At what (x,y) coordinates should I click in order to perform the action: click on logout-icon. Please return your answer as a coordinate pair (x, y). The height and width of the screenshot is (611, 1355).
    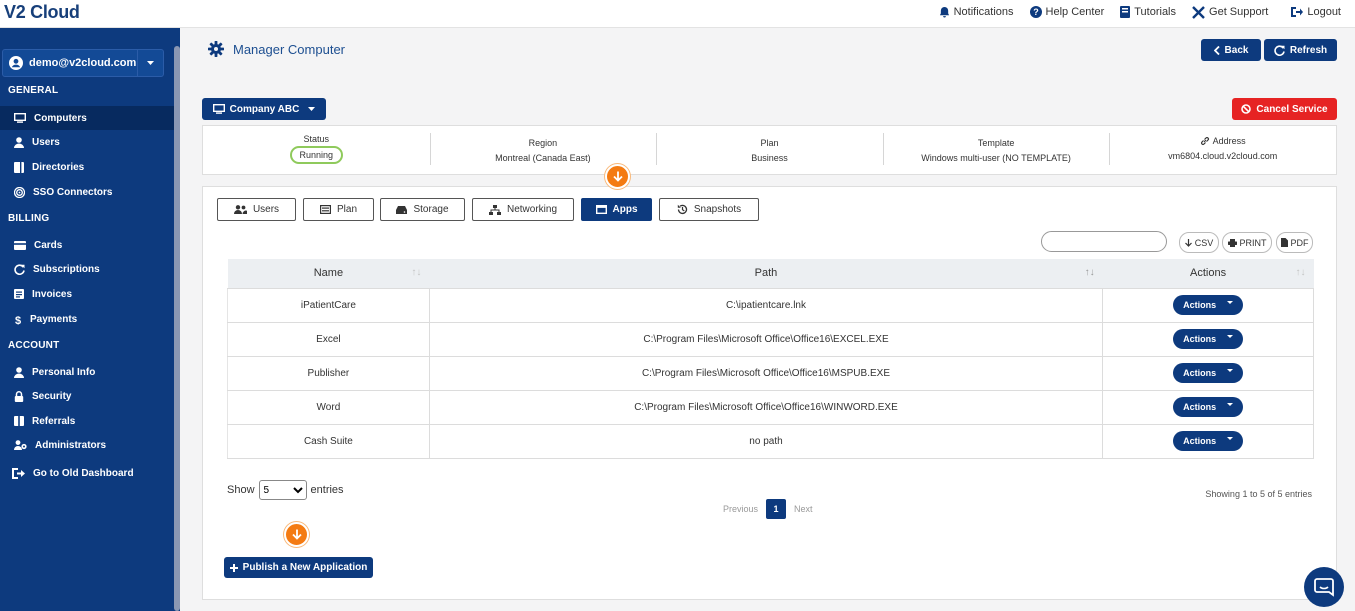
    Looking at the image, I should click on (1297, 12).